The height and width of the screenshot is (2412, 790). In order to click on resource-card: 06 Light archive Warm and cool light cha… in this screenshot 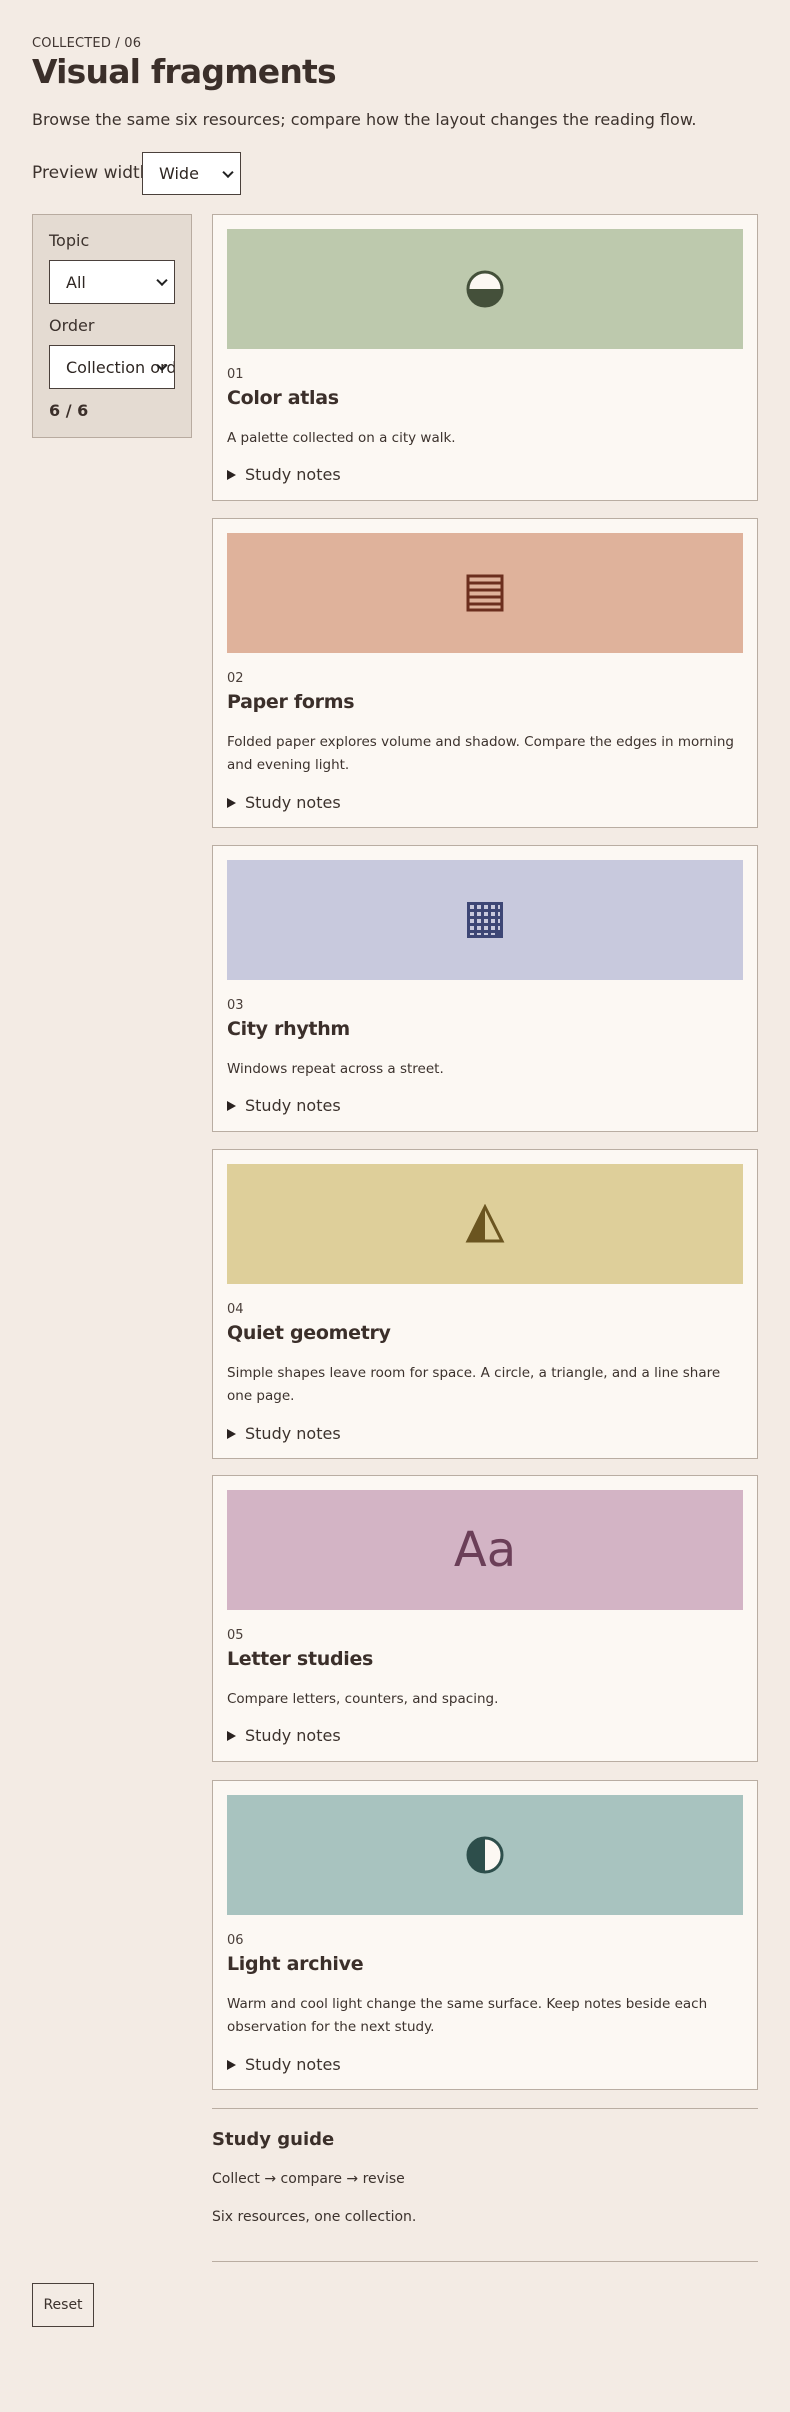, I will do `click(485, 1935)`.